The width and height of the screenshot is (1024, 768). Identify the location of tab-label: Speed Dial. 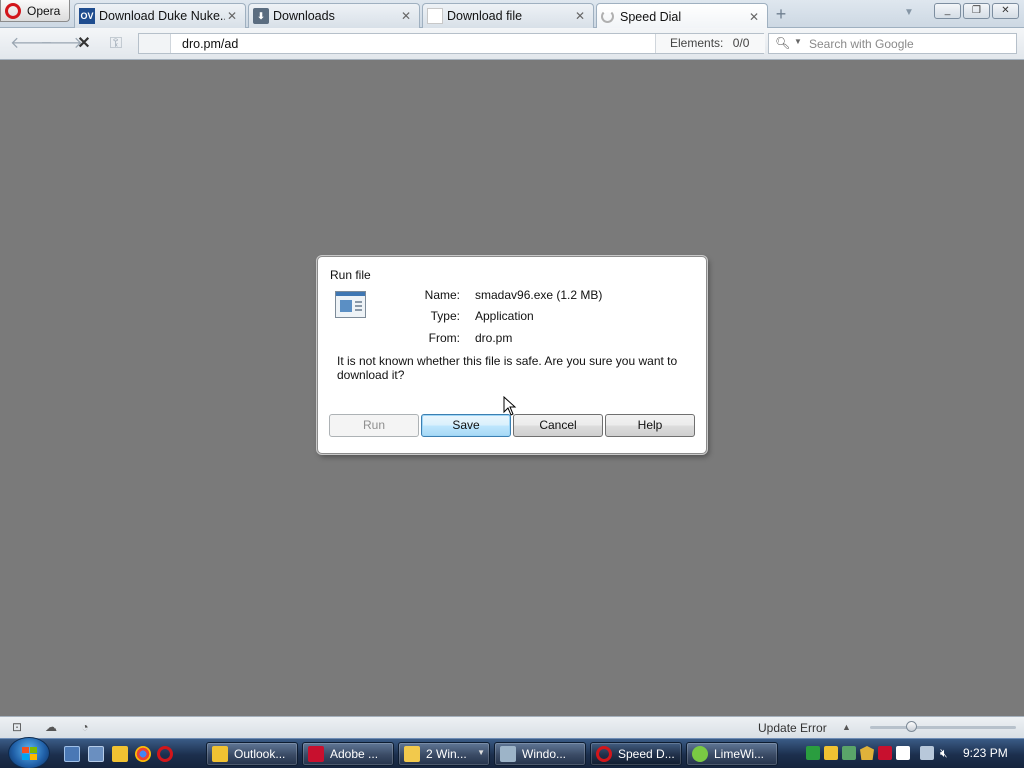
(651, 16).